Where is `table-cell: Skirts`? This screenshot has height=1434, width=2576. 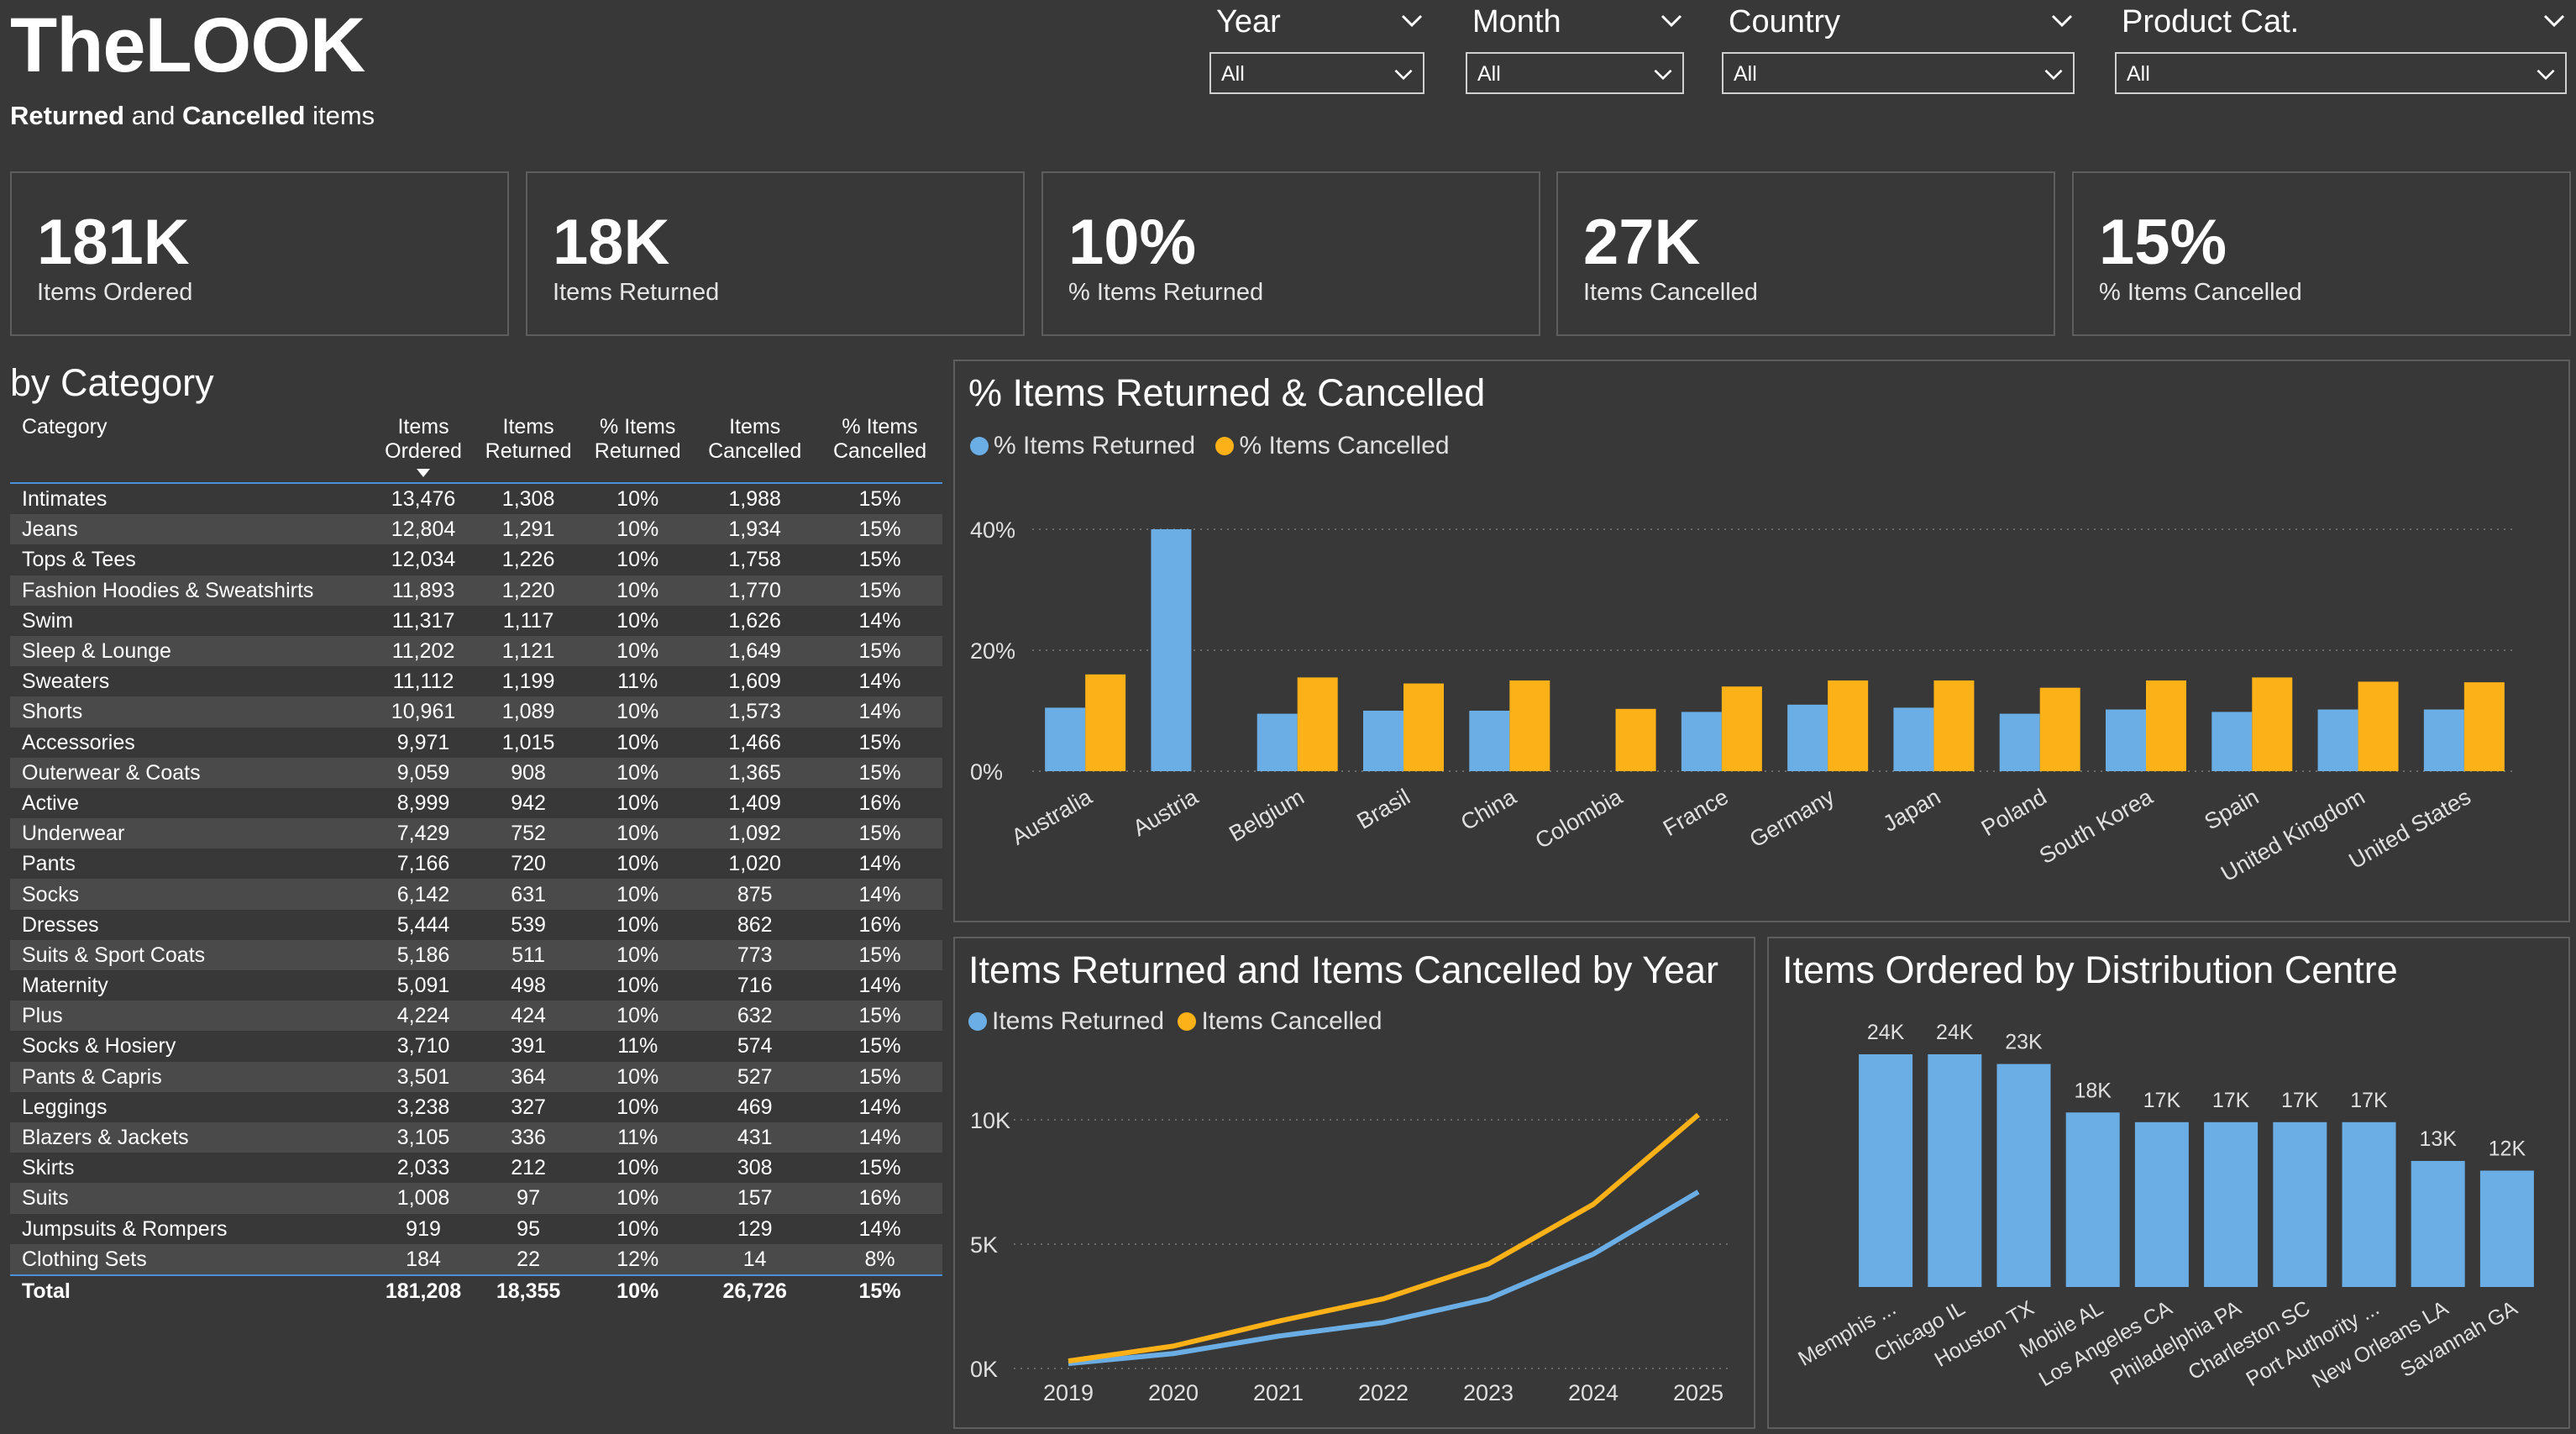 table-cell: Skirts is located at coordinates (48, 1168).